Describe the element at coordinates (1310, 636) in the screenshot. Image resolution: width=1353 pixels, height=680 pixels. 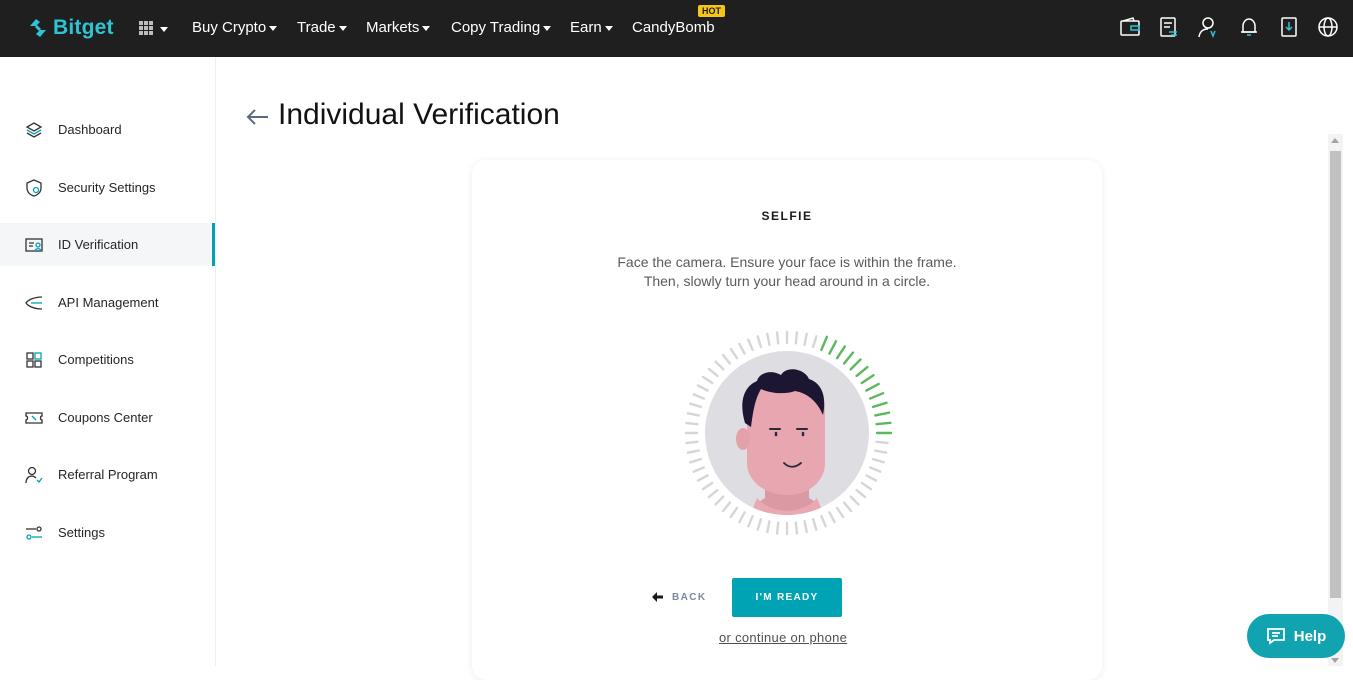
I see `help-button-label: Help` at that location.